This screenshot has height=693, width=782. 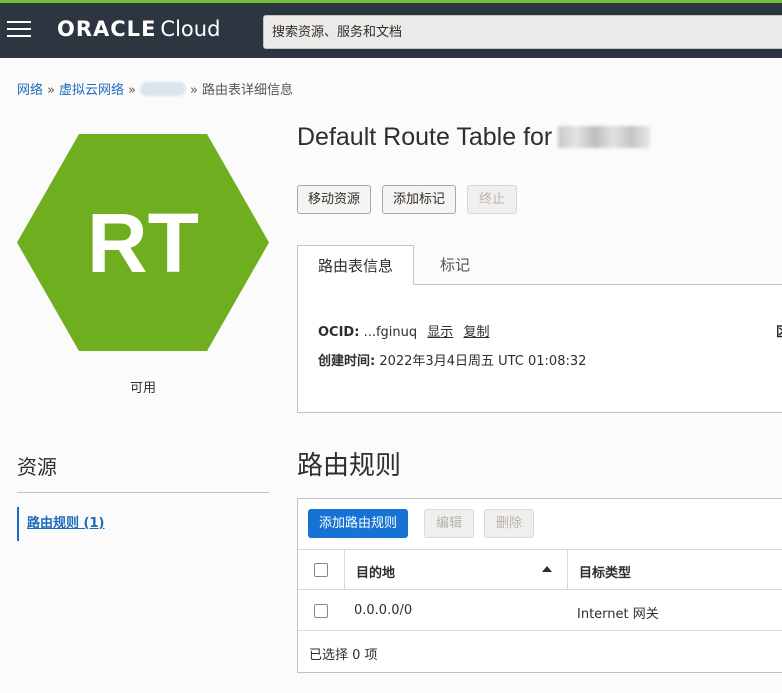 What do you see at coordinates (339, 332) in the screenshot?
I see `ocid-label: OCID:` at bounding box center [339, 332].